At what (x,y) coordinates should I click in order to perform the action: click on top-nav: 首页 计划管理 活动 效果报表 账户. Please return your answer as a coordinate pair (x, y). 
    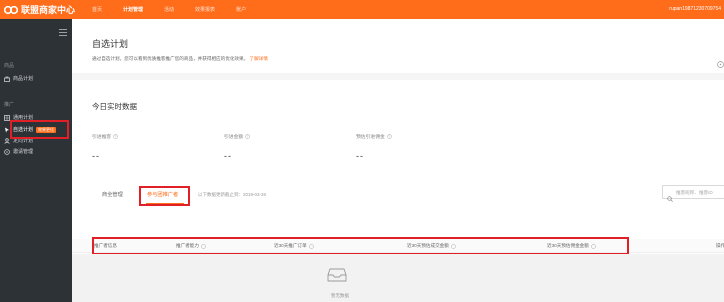
    Looking at the image, I should click on (179, 9).